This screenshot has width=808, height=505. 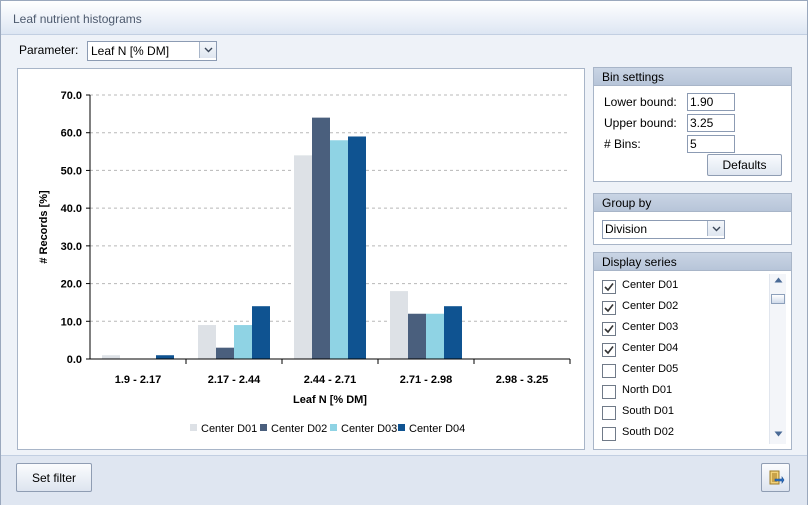 What do you see at coordinates (702, 102) in the screenshot?
I see `lower-bound-value: 1.90` at bounding box center [702, 102].